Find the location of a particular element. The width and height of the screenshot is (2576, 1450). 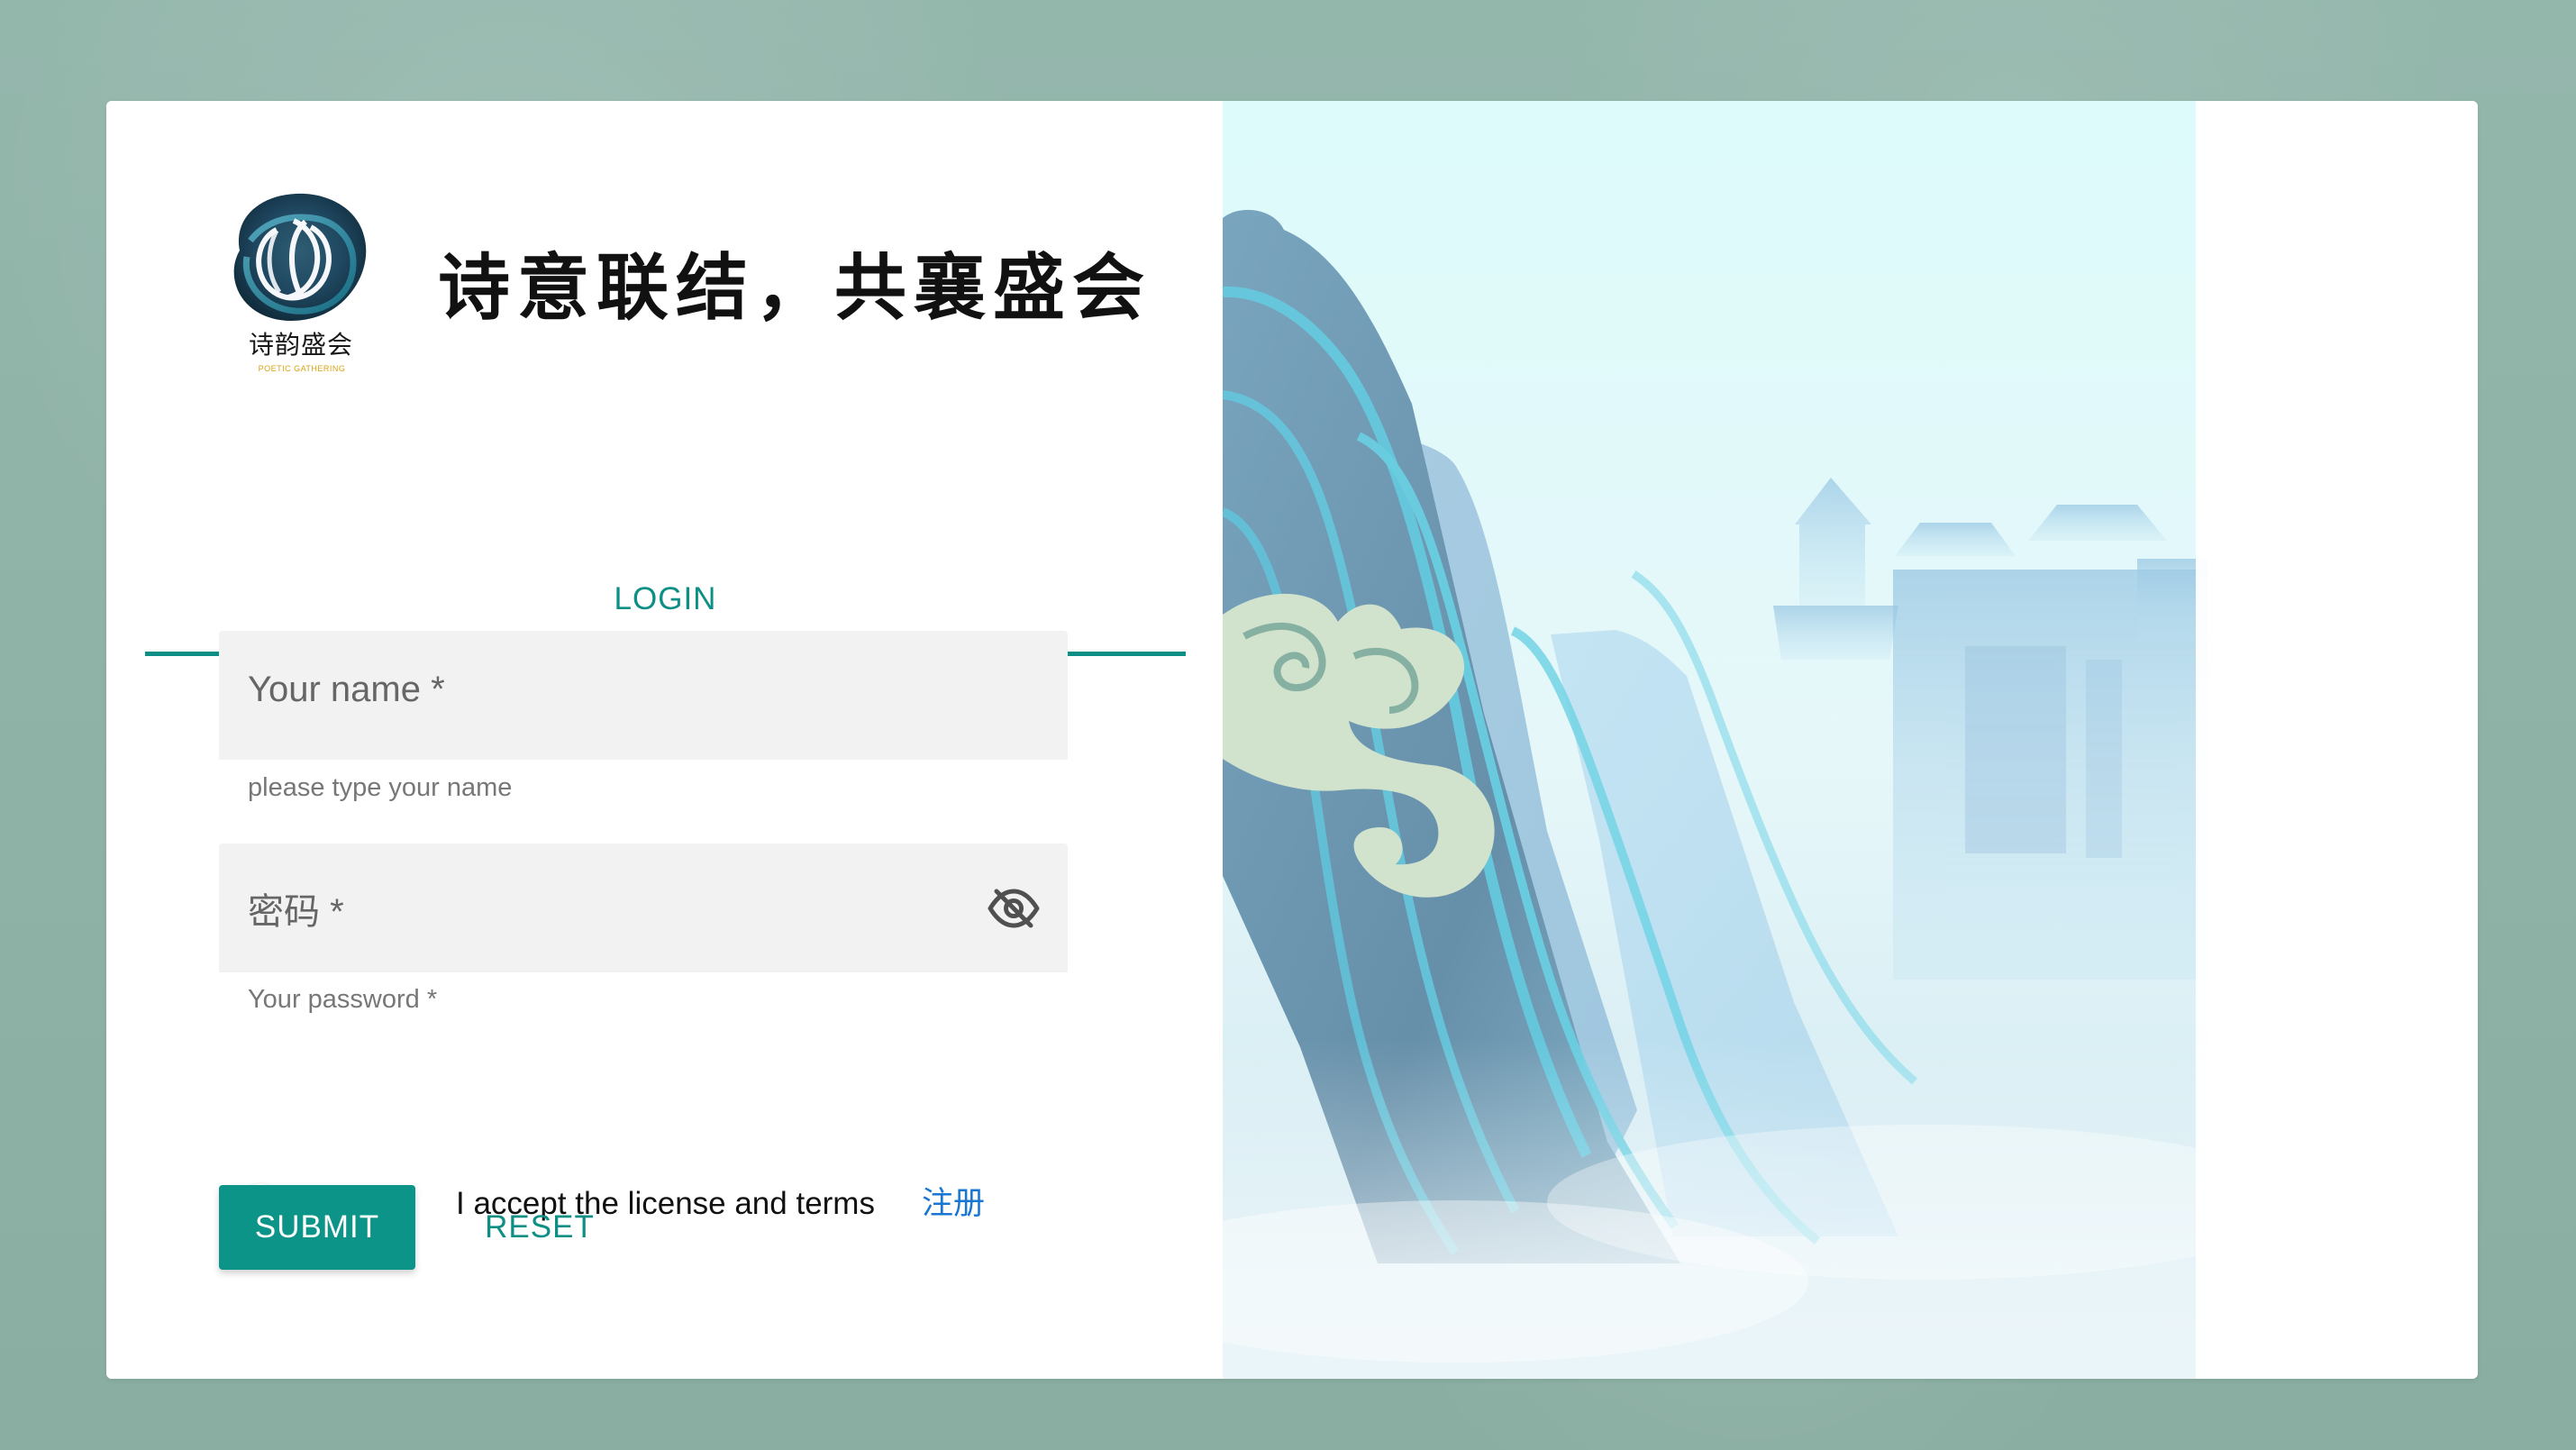

name-field: Your name * is located at coordinates (643, 695).